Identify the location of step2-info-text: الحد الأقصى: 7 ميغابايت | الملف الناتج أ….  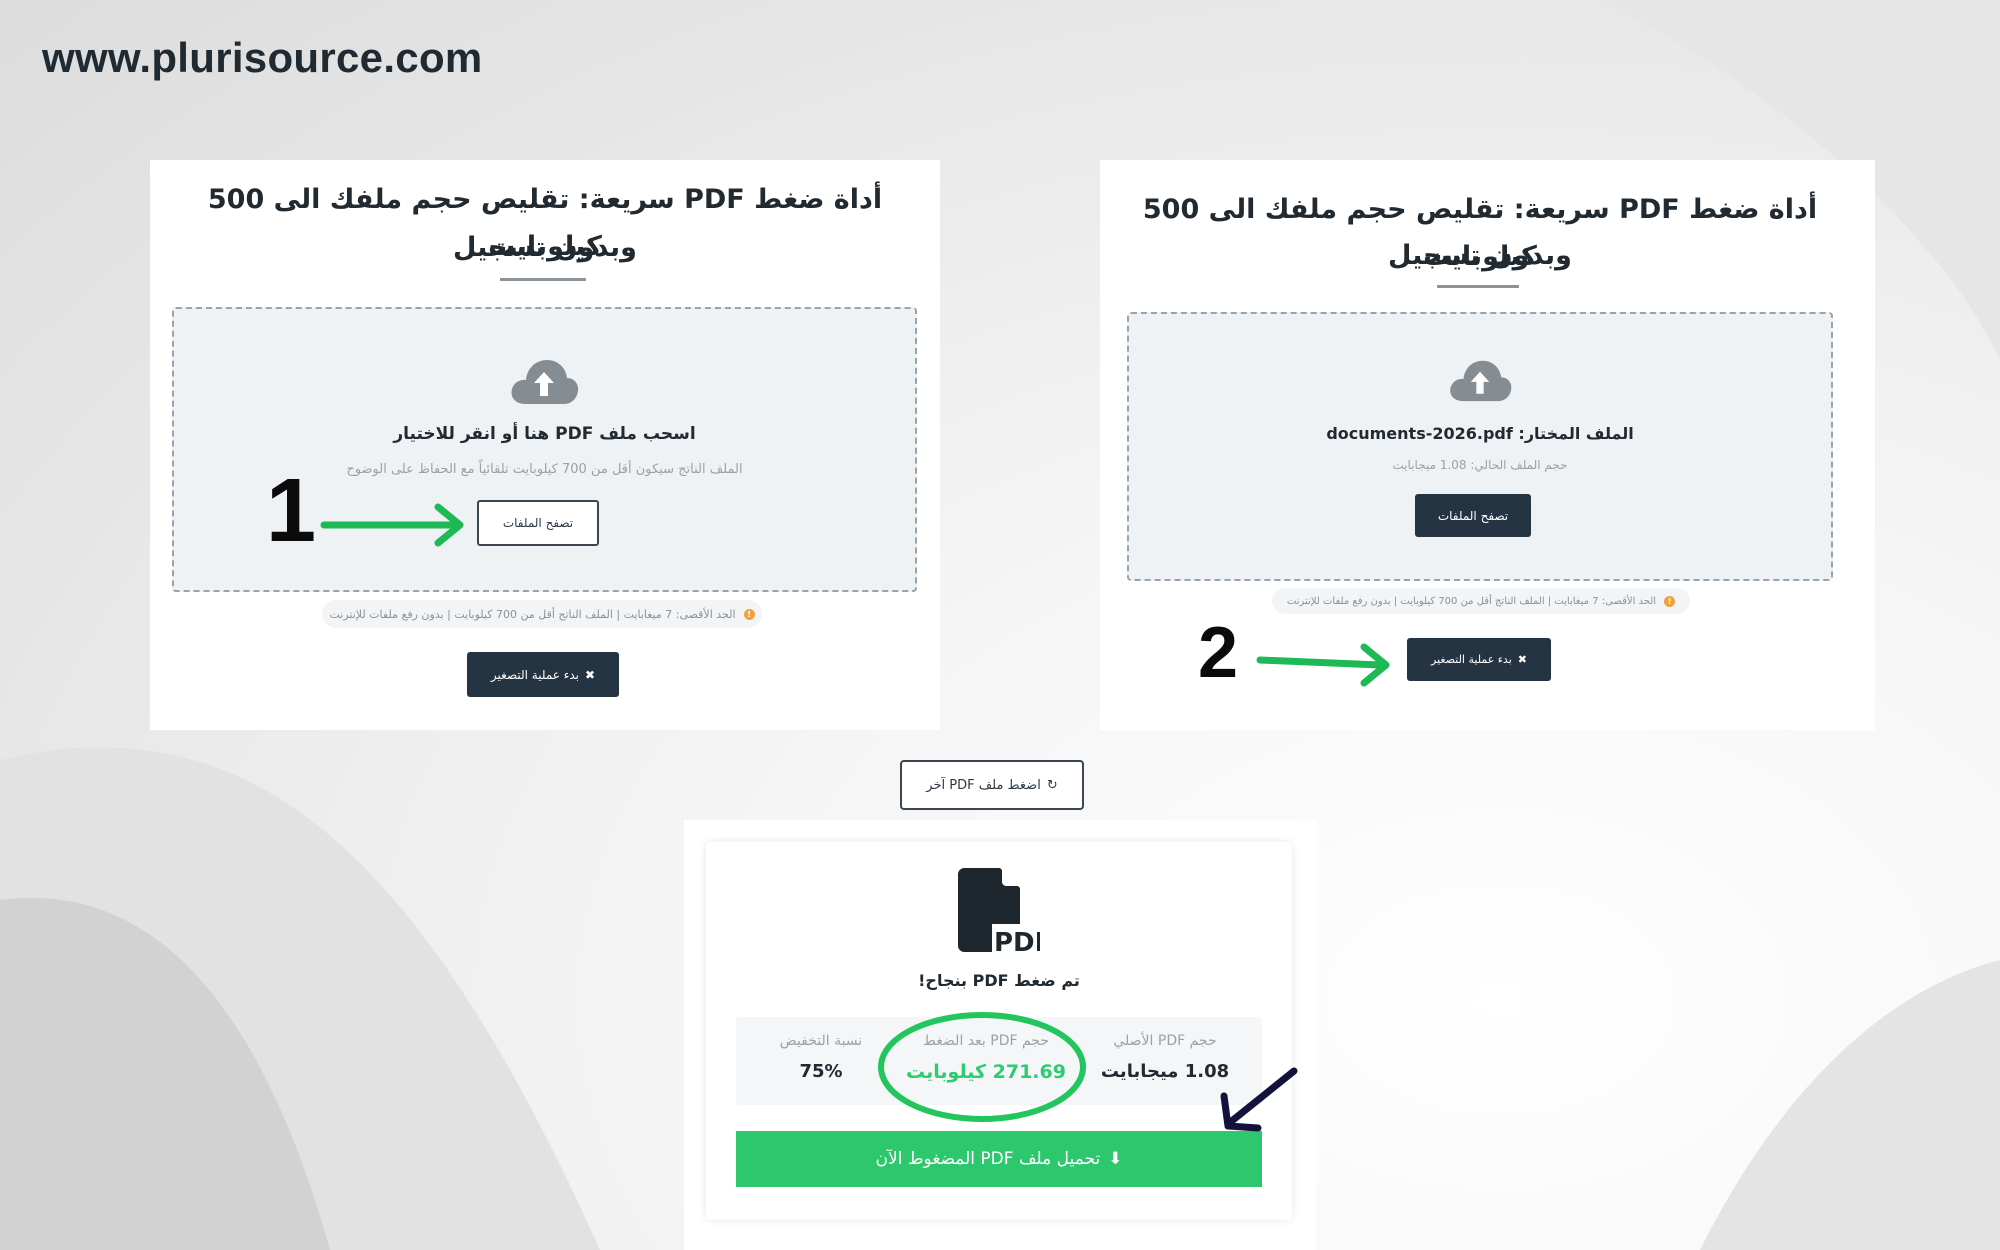
(1471, 601).